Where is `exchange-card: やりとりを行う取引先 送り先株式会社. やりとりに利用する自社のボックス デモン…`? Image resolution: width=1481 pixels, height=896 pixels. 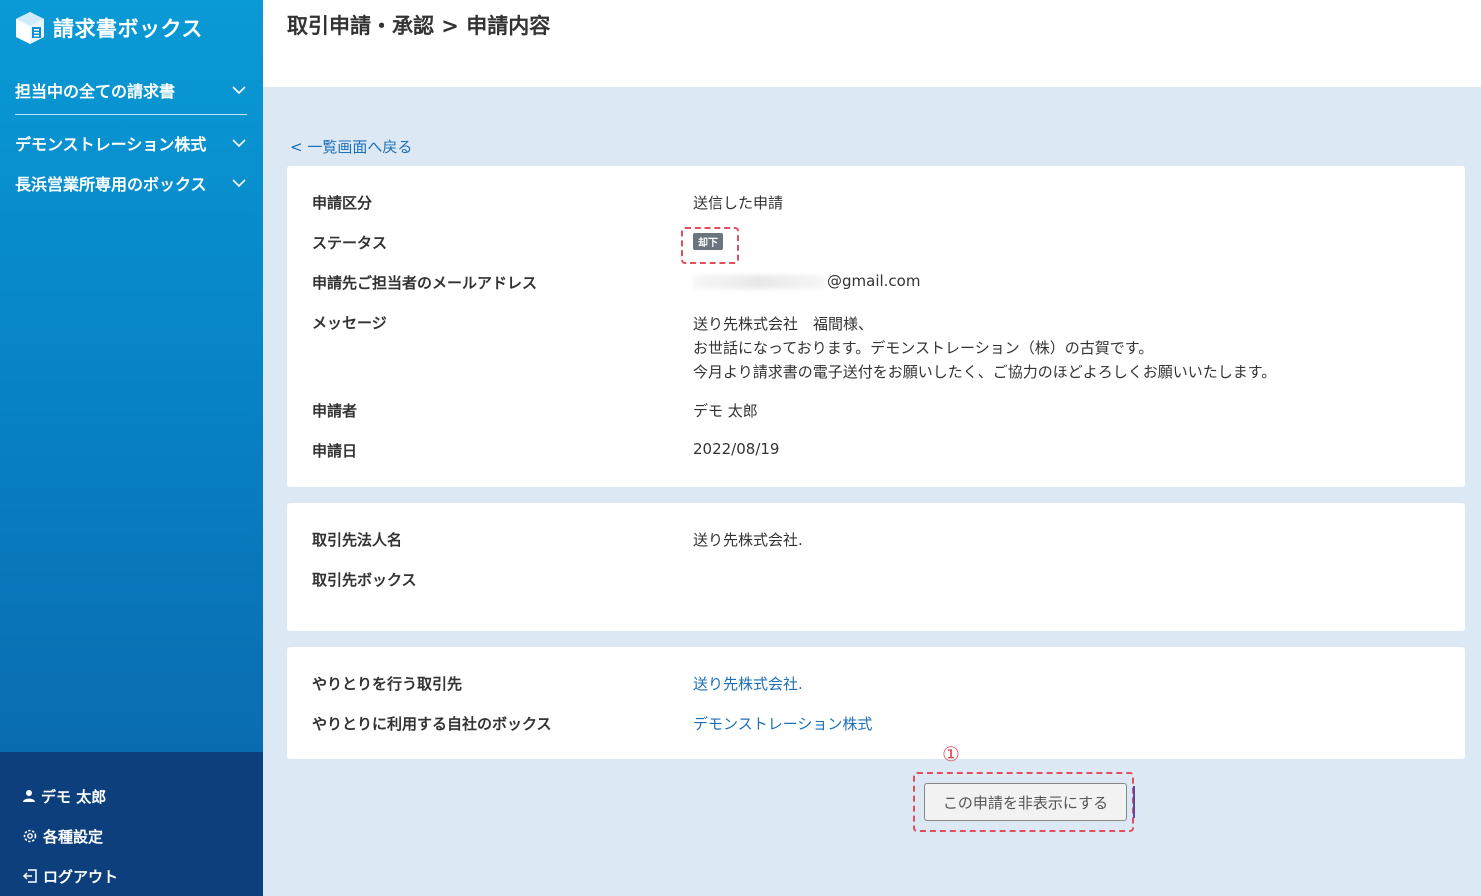 exchange-card: やりとりを行う取引先 送り先株式会社. やりとりに利用する自社のボックス デモン… is located at coordinates (876, 703).